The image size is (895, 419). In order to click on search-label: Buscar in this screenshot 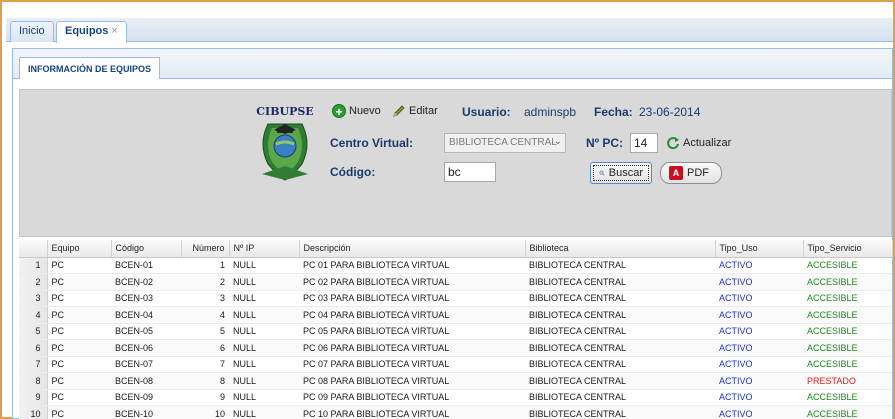, I will do `click(625, 173)`.